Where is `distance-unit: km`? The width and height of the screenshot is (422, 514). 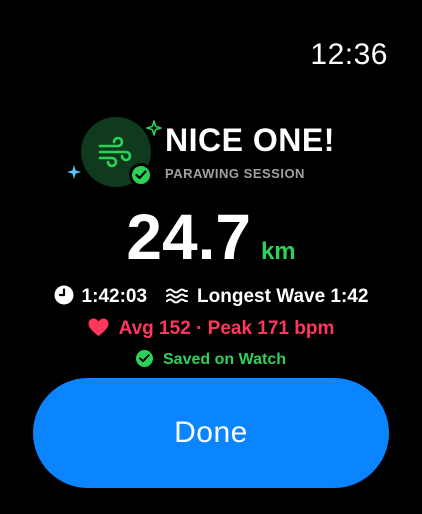 distance-unit: km is located at coordinates (278, 251).